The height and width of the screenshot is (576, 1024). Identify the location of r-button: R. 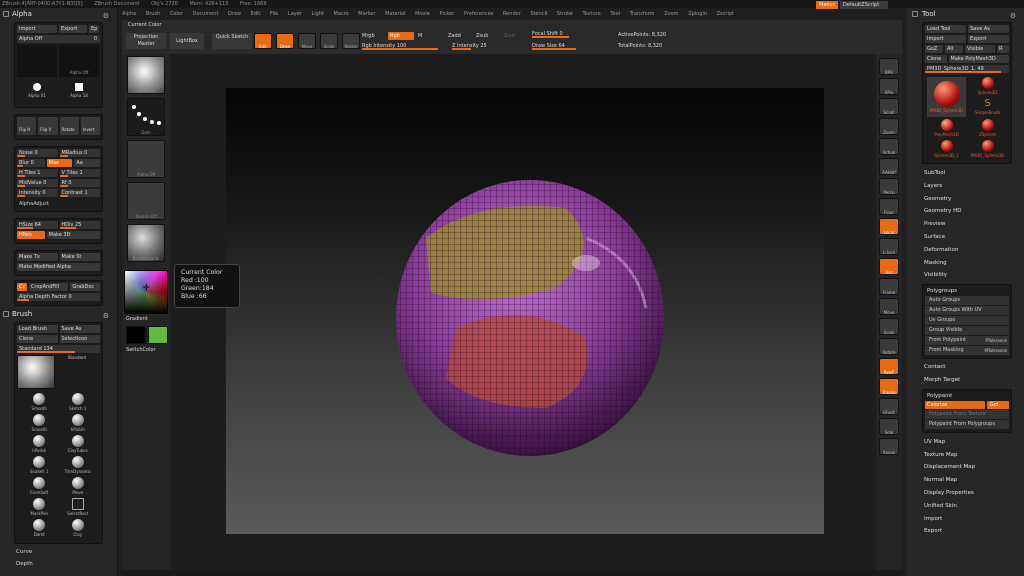
(1003, 49).